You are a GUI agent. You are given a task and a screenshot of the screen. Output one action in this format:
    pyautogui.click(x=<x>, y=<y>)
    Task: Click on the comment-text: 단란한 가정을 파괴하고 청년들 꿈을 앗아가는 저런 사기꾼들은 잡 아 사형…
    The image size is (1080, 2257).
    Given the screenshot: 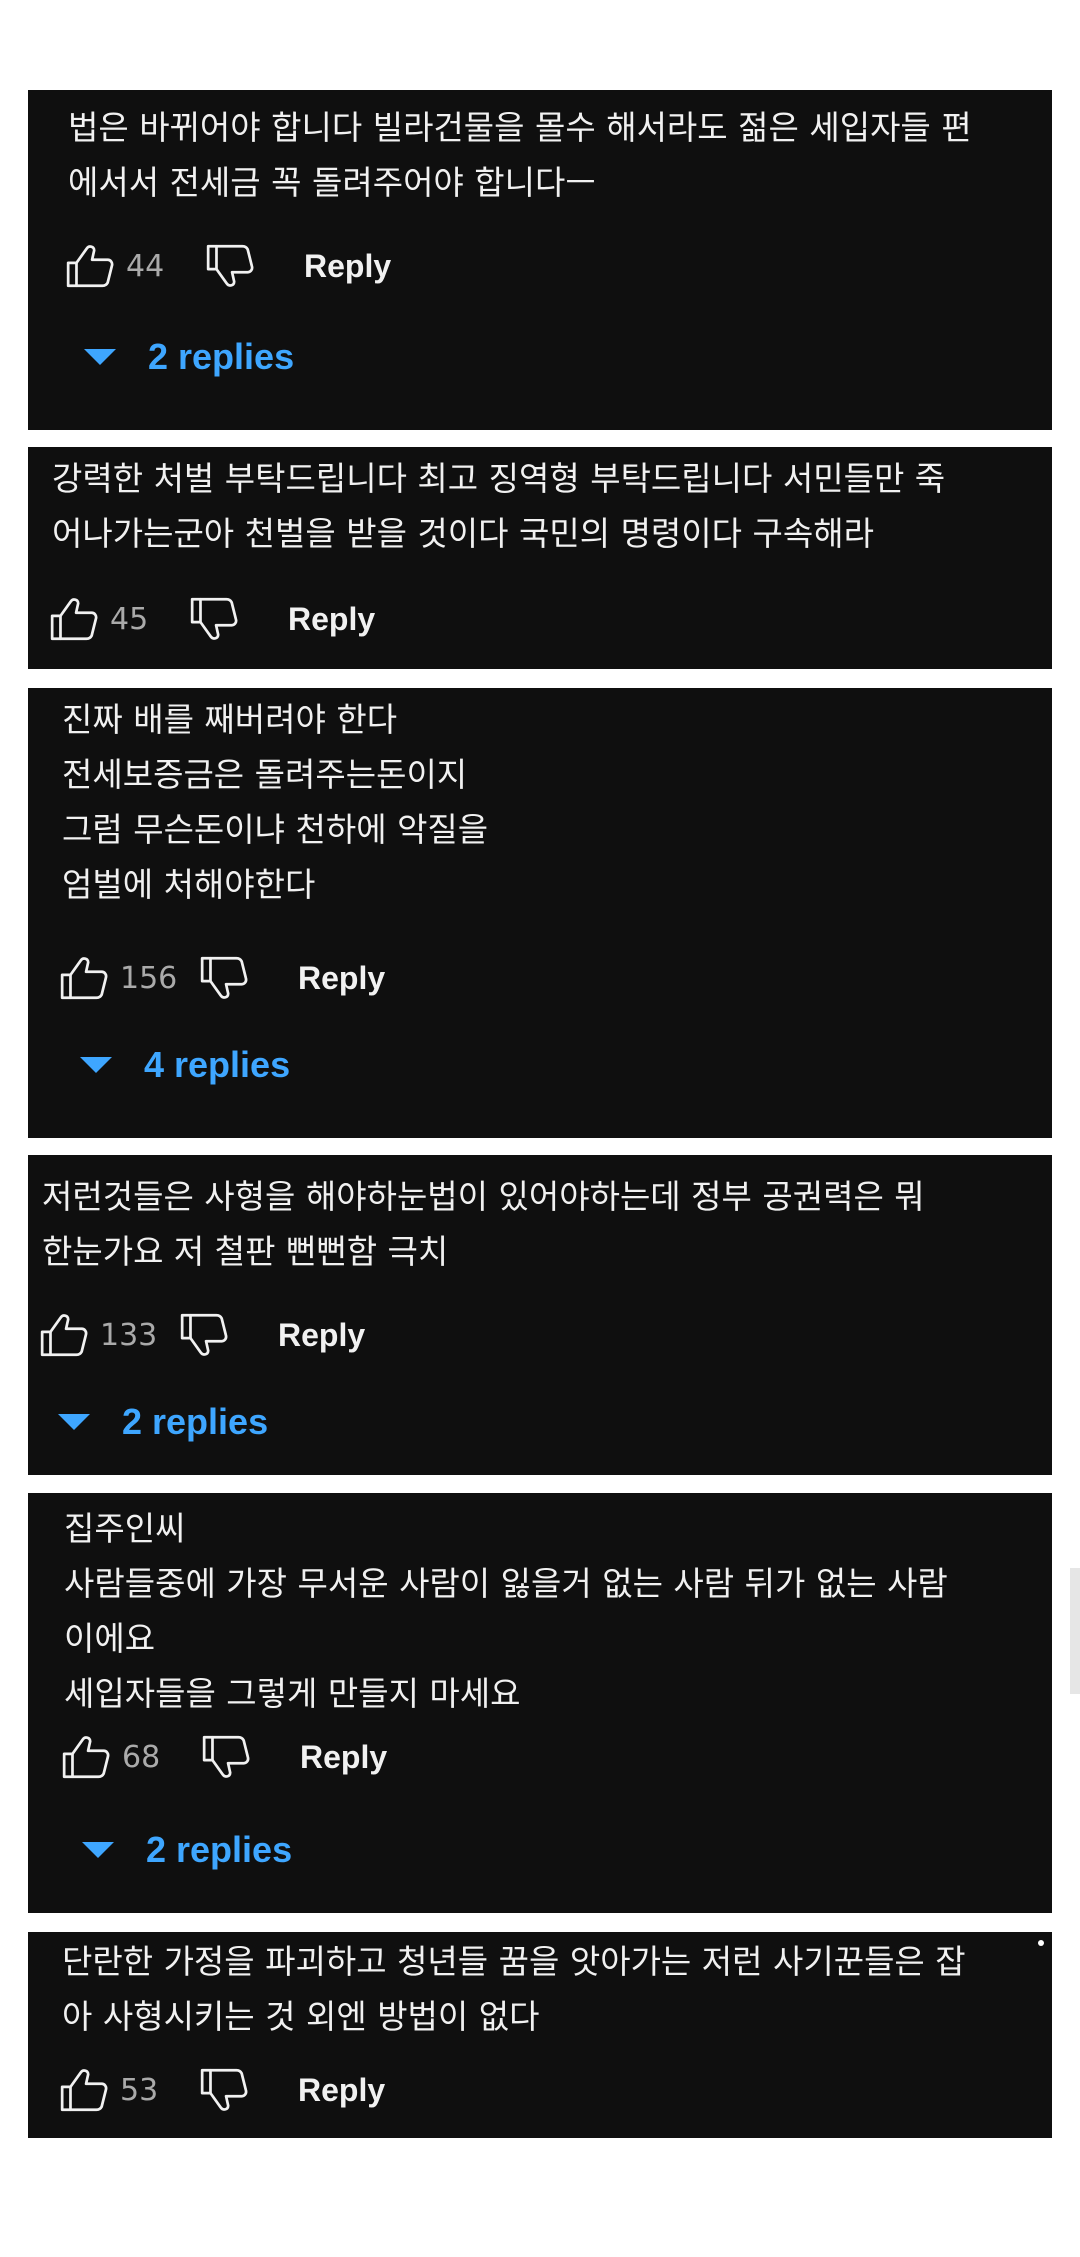 What is the action you would take?
    pyautogui.click(x=514, y=1989)
    